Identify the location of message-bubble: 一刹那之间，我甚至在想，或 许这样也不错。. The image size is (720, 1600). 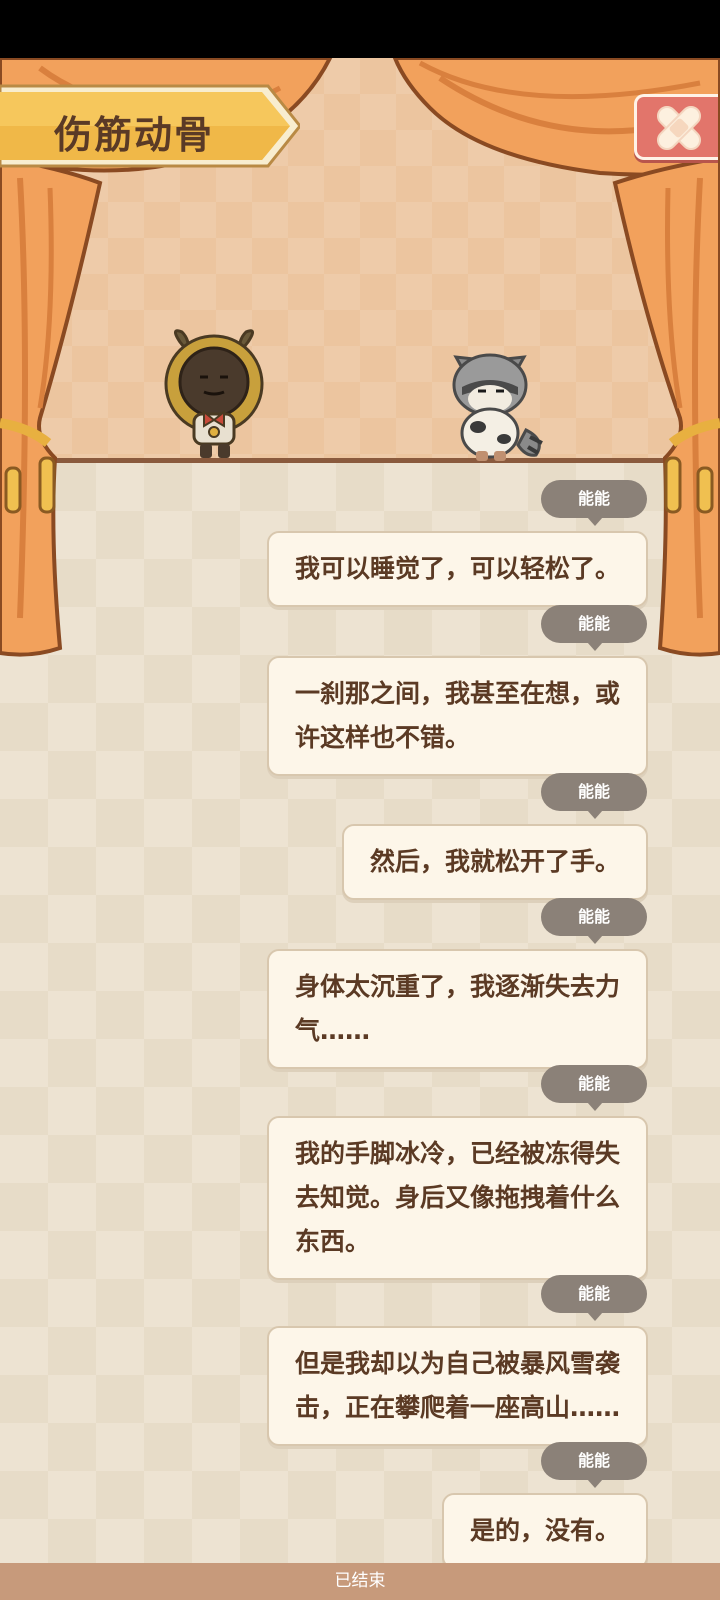
(457, 716).